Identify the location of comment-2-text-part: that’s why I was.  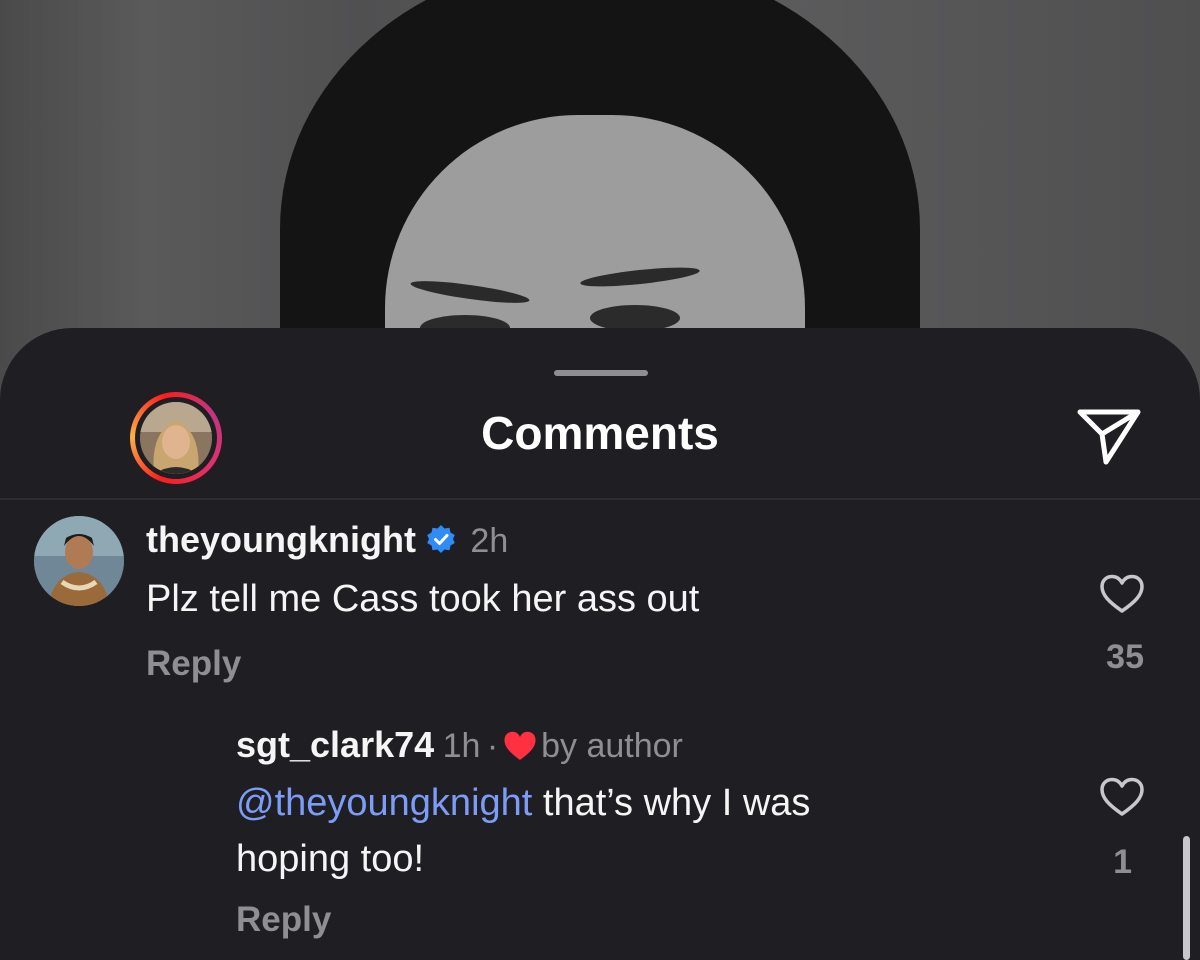
(671, 803).